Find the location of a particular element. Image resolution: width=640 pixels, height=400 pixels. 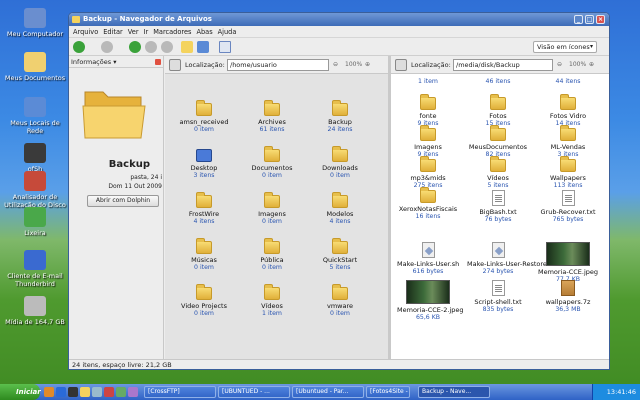

view-mode-label: Visão em ícones is located at coordinates (563, 47).